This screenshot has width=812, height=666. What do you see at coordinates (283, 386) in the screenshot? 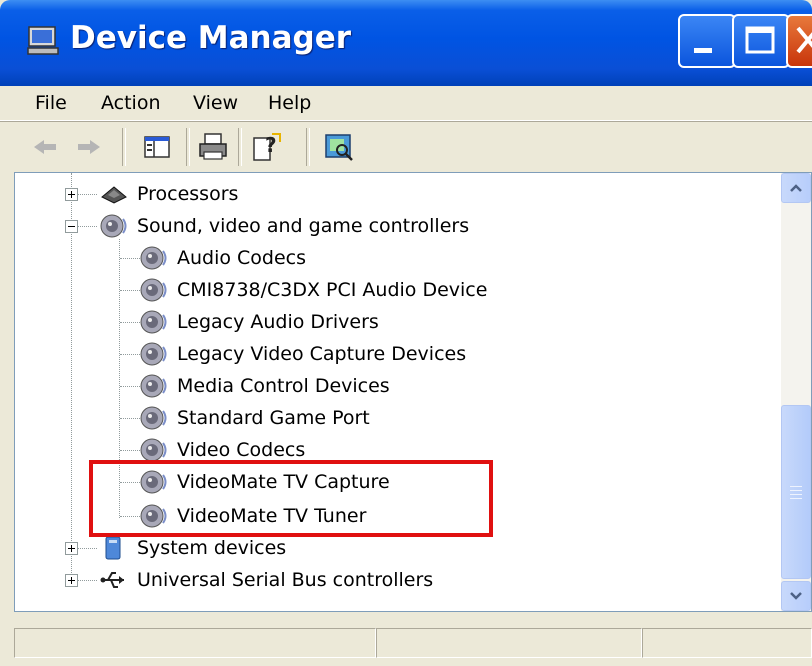
I see `tree-item-label: Media Control Devices` at bounding box center [283, 386].